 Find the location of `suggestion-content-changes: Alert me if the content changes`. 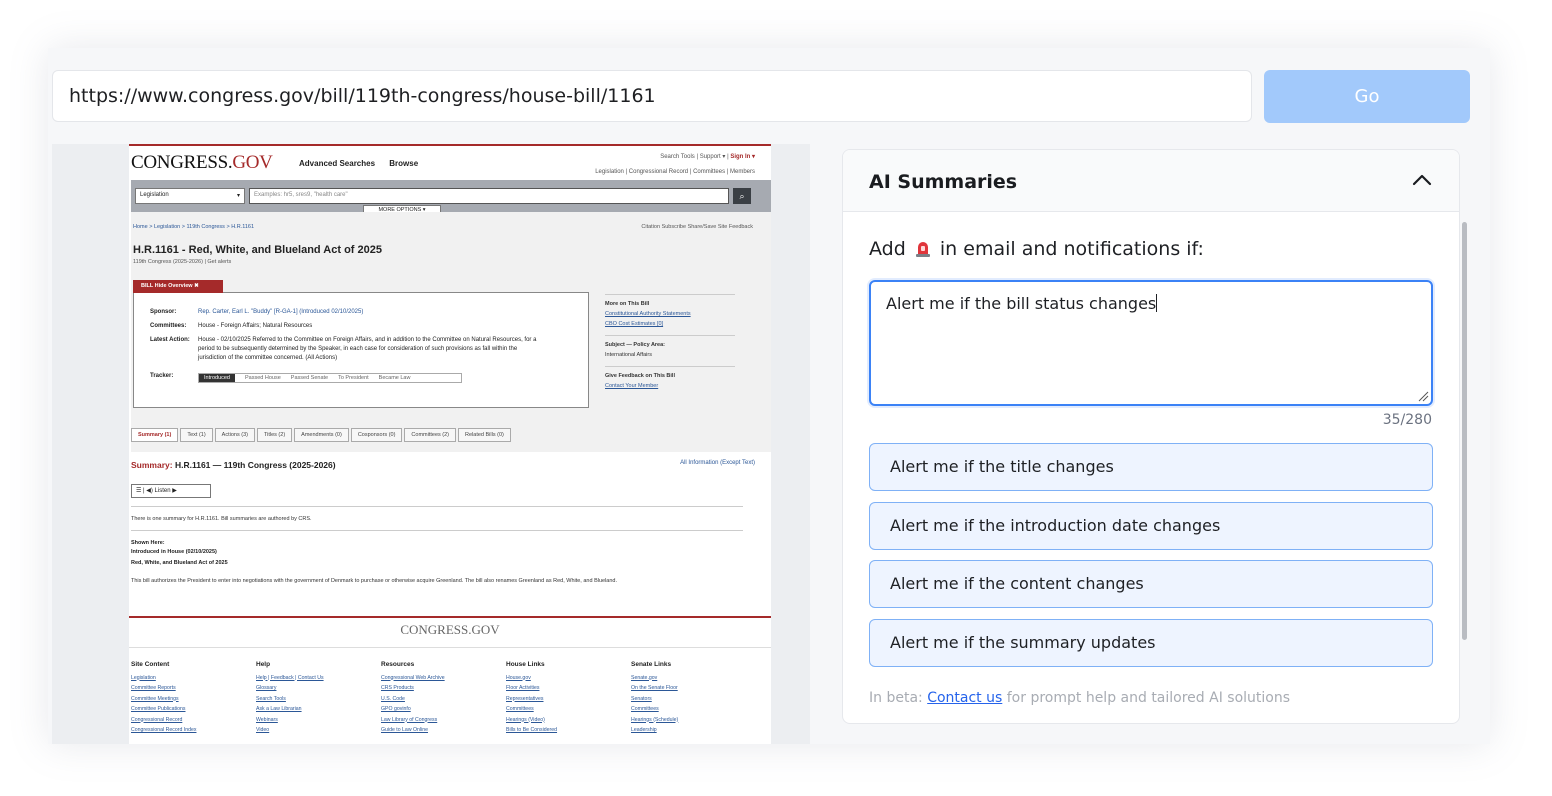

suggestion-content-changes: Alert me if the content changes is located at coordinates (1151, 584).